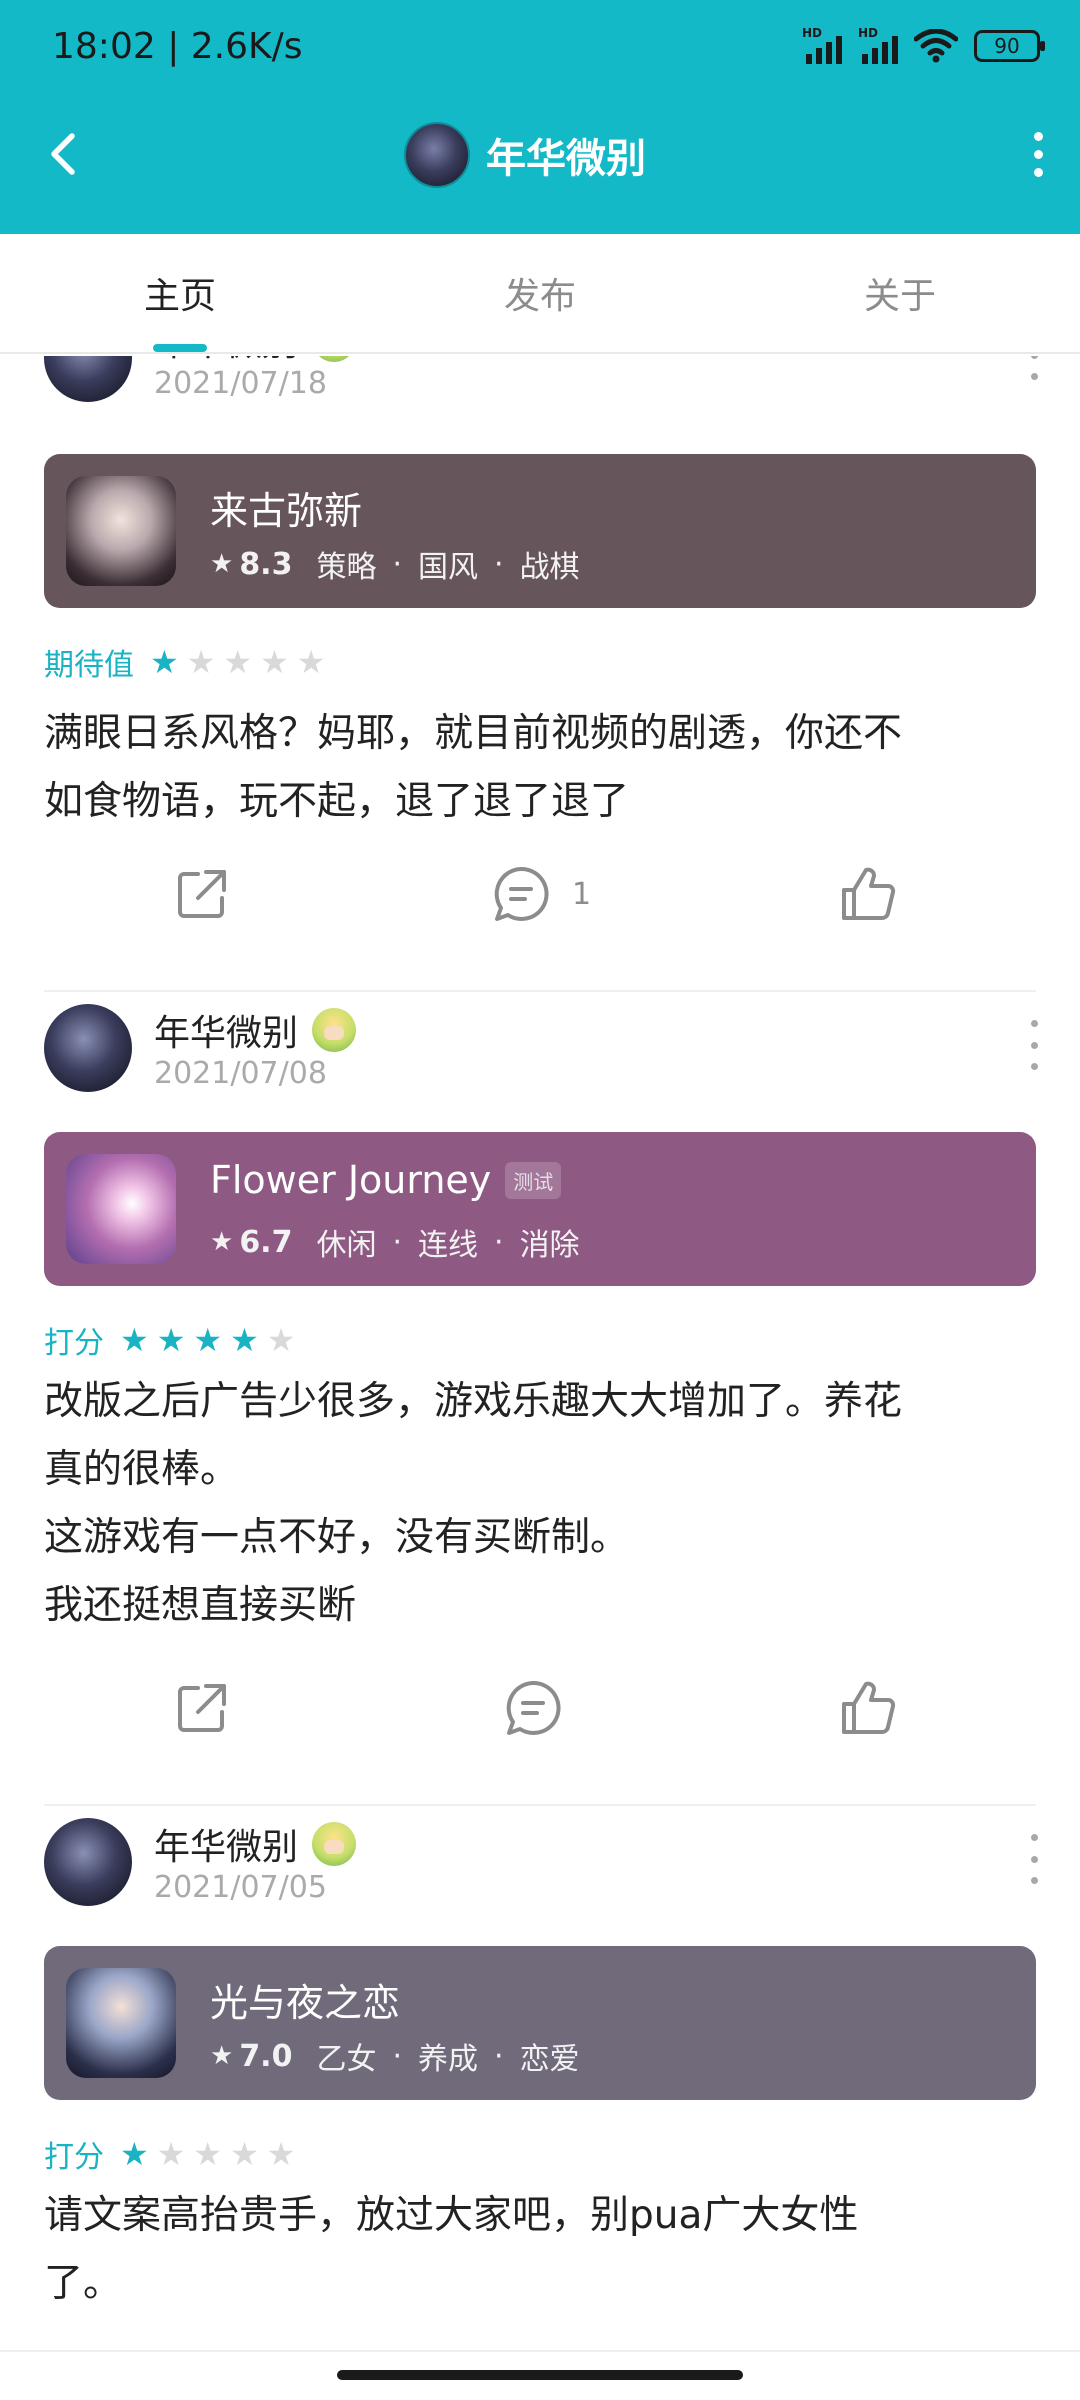 Image resolution: width=1080 pixels, height=2400 pixels. I want to click on comment-count: 1, so click(582, 894).